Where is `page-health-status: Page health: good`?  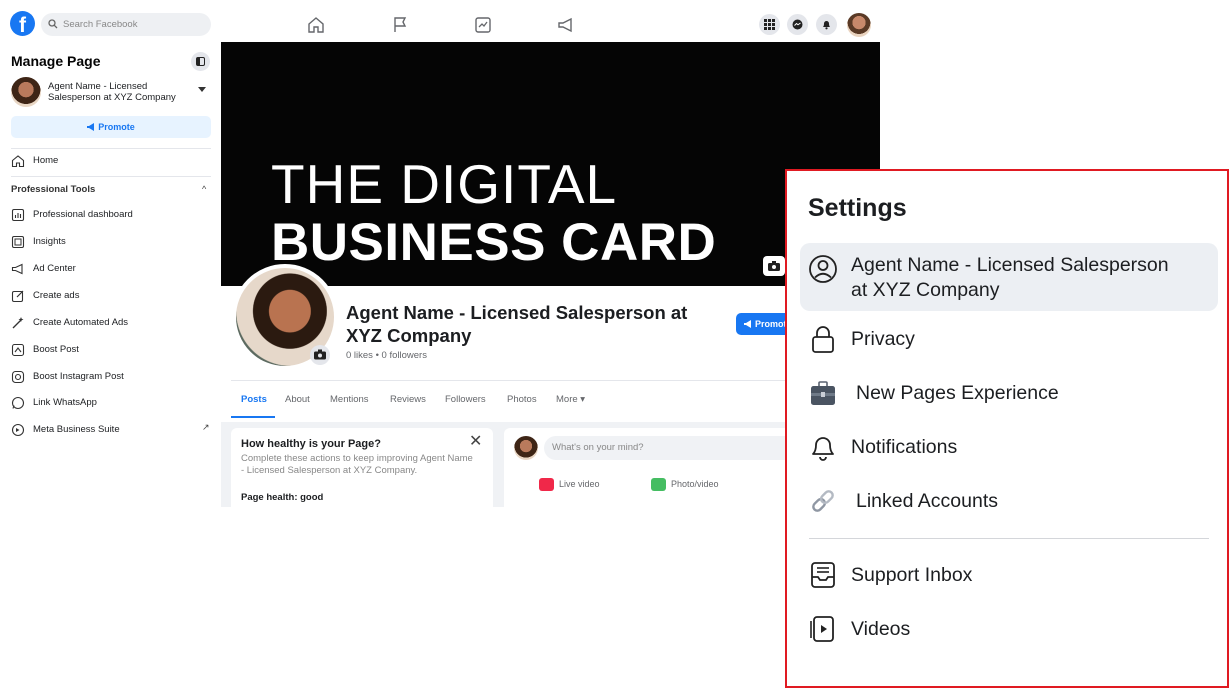 page-health-status: Page health: good is located at coordinates (282, 497).